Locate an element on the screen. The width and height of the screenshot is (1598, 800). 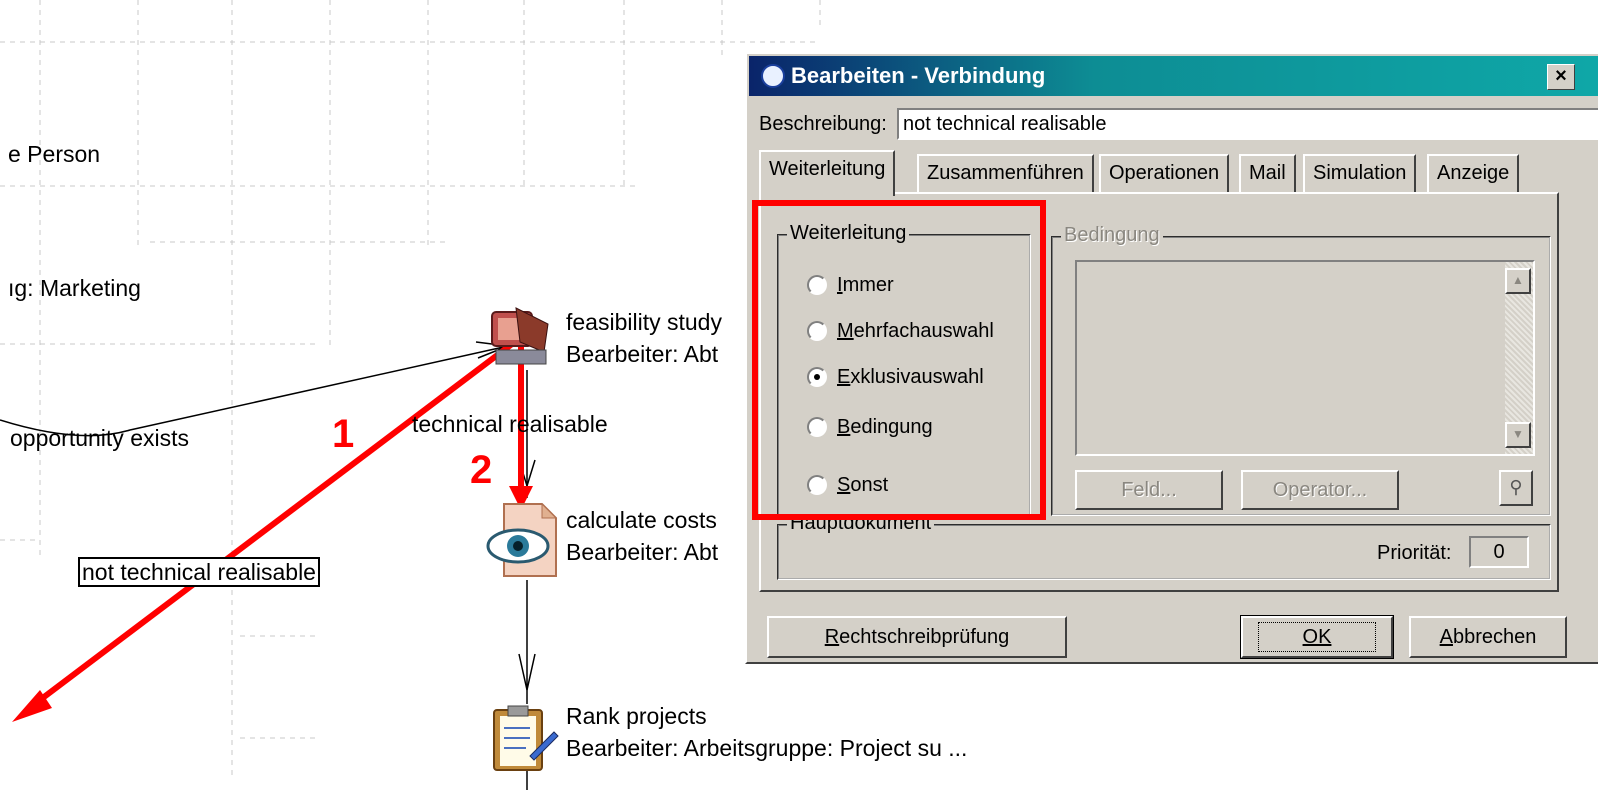
condition-textarea: ▲ ▼ is located at coordinates (1305, 358).